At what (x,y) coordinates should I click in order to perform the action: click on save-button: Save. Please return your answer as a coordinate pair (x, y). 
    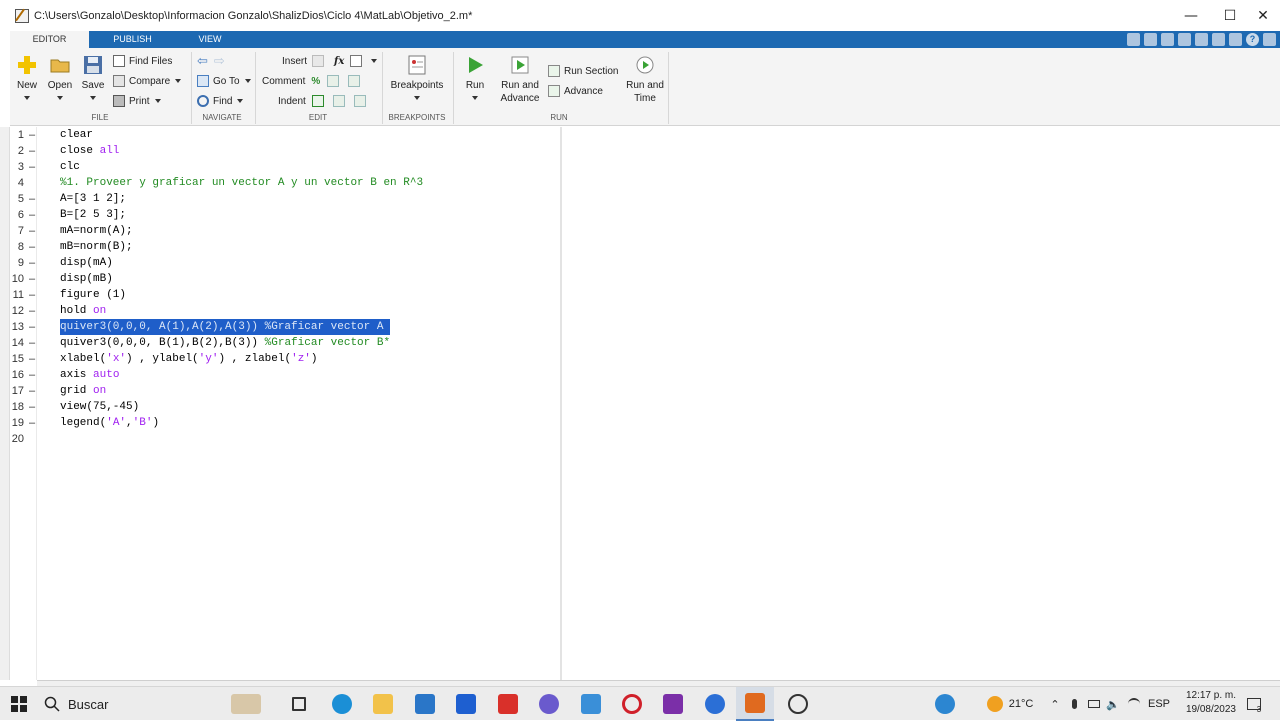
    Looking at the image, I should click on (93, 77).